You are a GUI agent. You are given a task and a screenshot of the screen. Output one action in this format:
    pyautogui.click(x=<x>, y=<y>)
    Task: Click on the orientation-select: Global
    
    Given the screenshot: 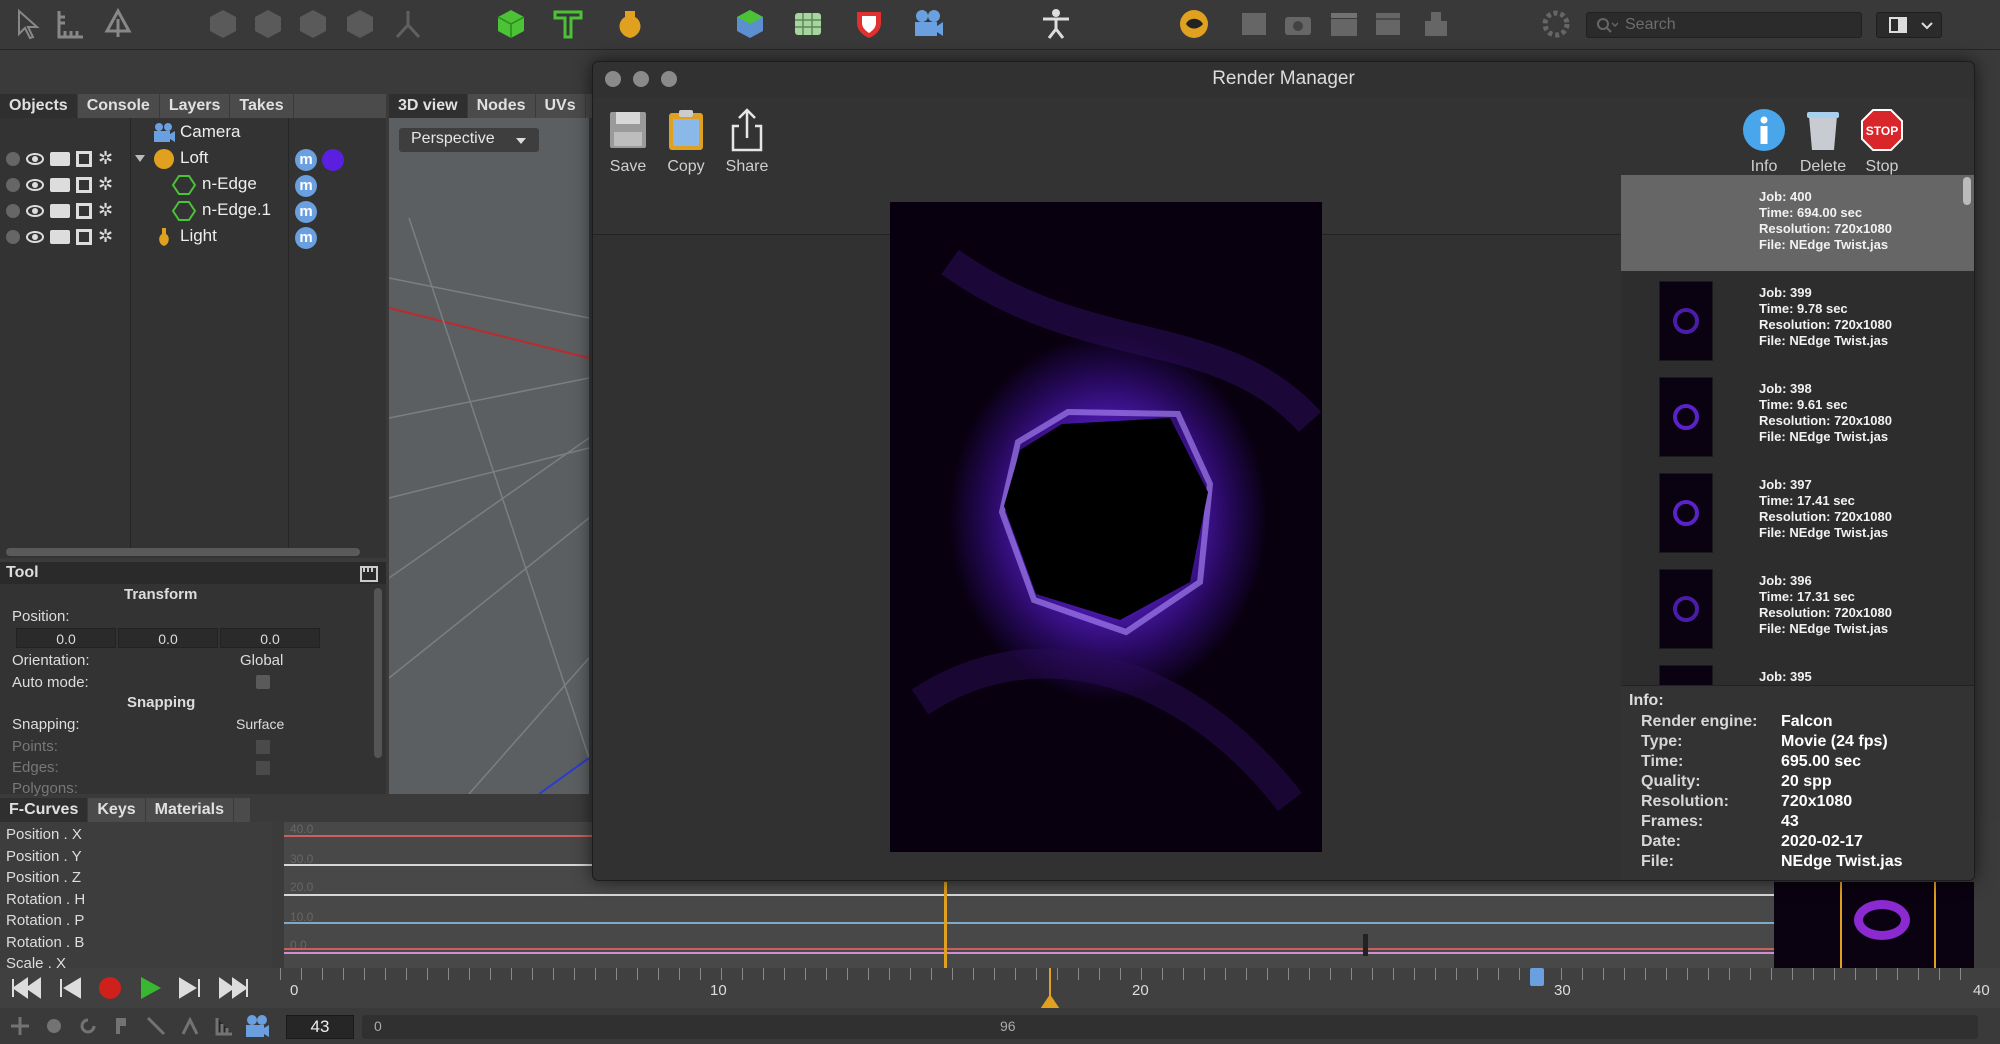 What is the action you would take?
    pyautogui.click(x=261, y=660)
    